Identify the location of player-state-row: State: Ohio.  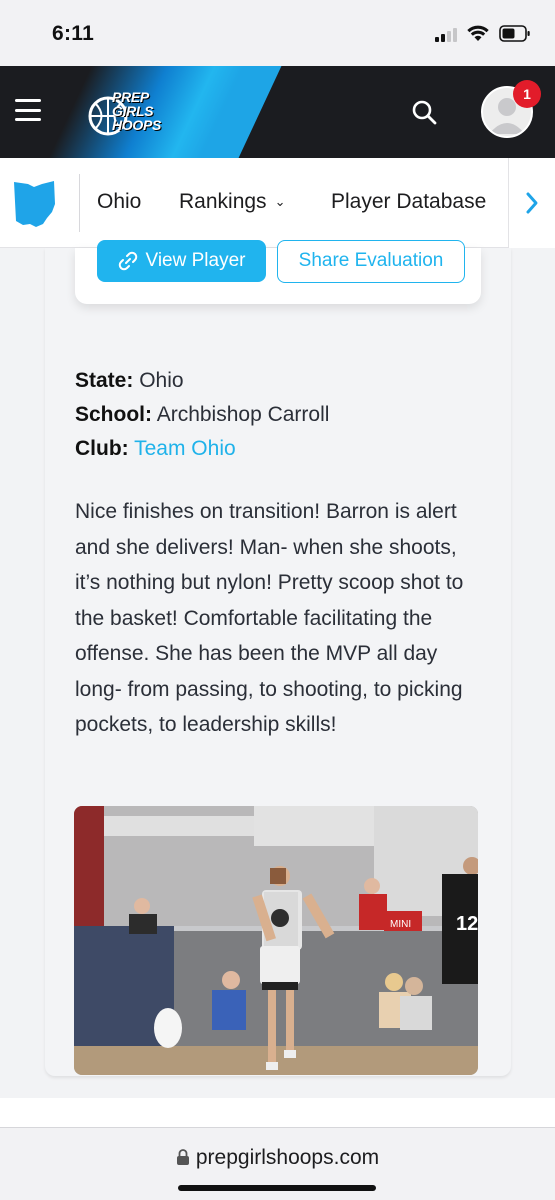
(129, 381).